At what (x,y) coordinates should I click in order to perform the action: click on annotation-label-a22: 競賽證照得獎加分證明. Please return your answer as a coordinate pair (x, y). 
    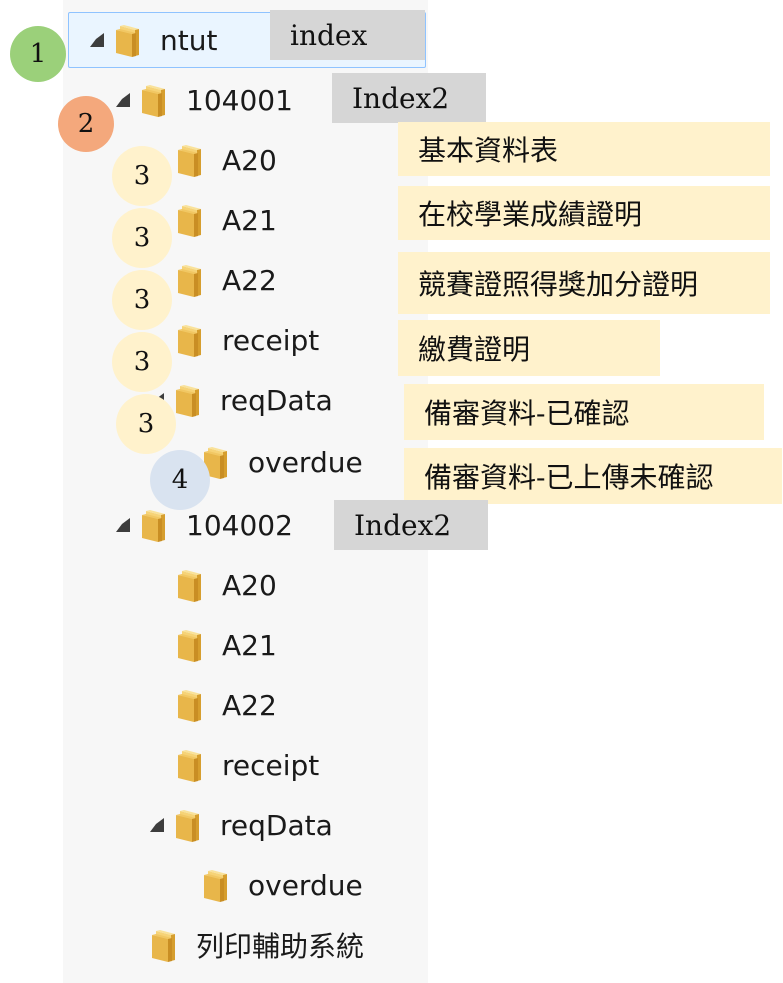
    Looking at the image, I should click on (584, 283).